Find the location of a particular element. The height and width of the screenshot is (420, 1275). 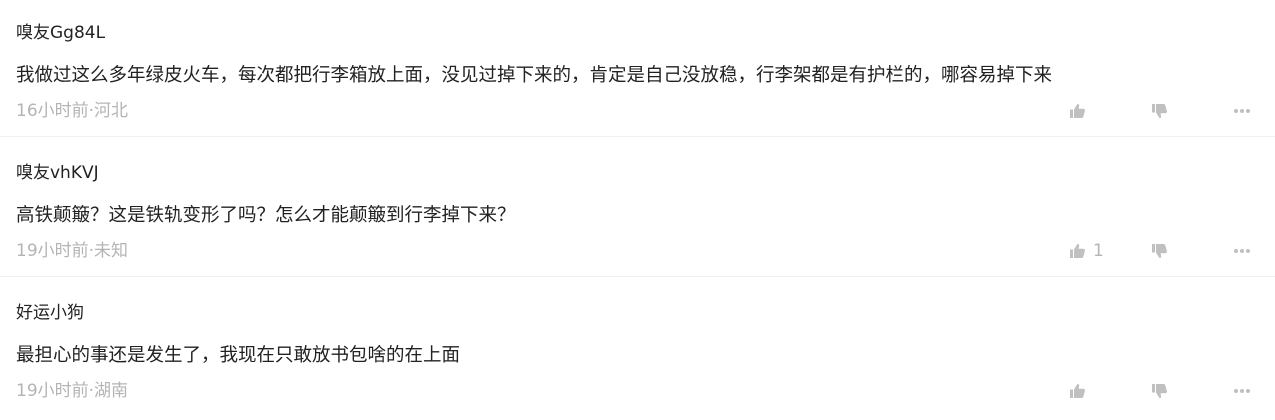

like-button: 1 is located at coordinates (1086, 251).